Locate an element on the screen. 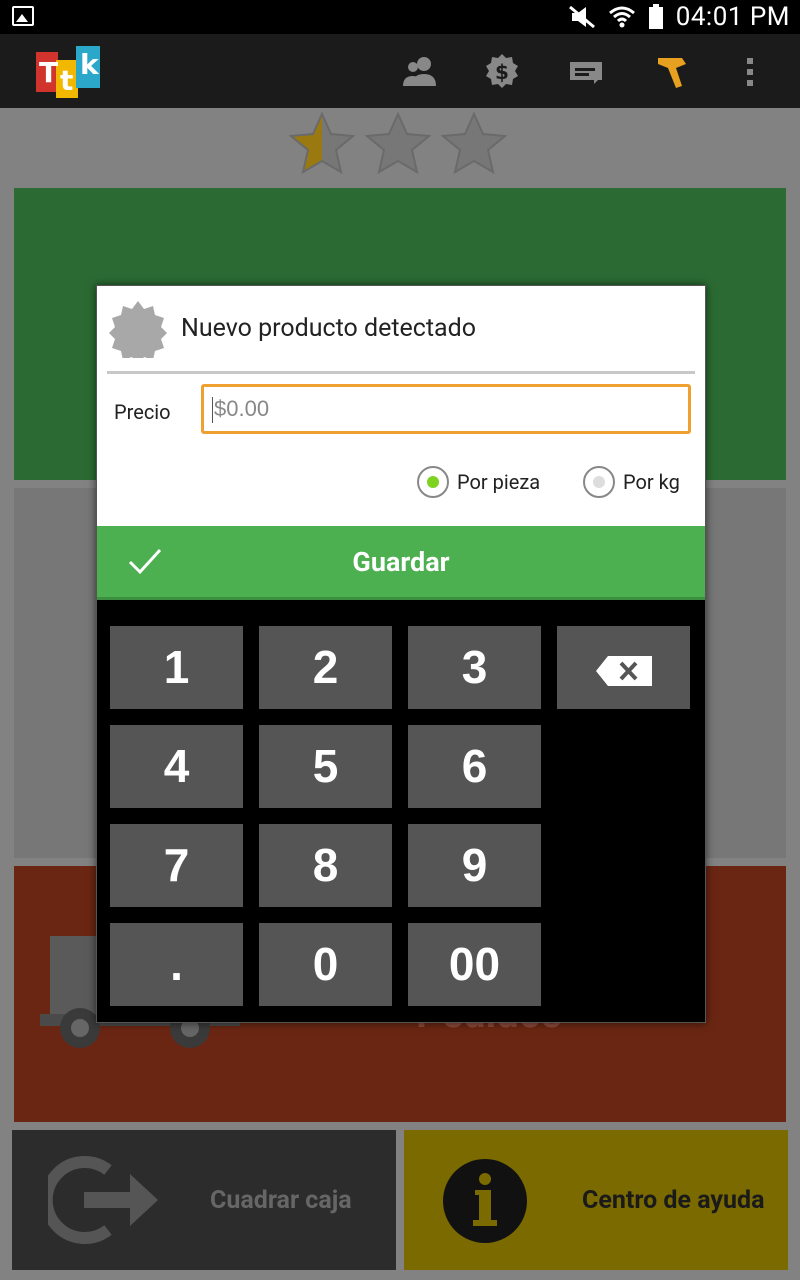  gallery-notification-icon is located at coordinates (23, 16).